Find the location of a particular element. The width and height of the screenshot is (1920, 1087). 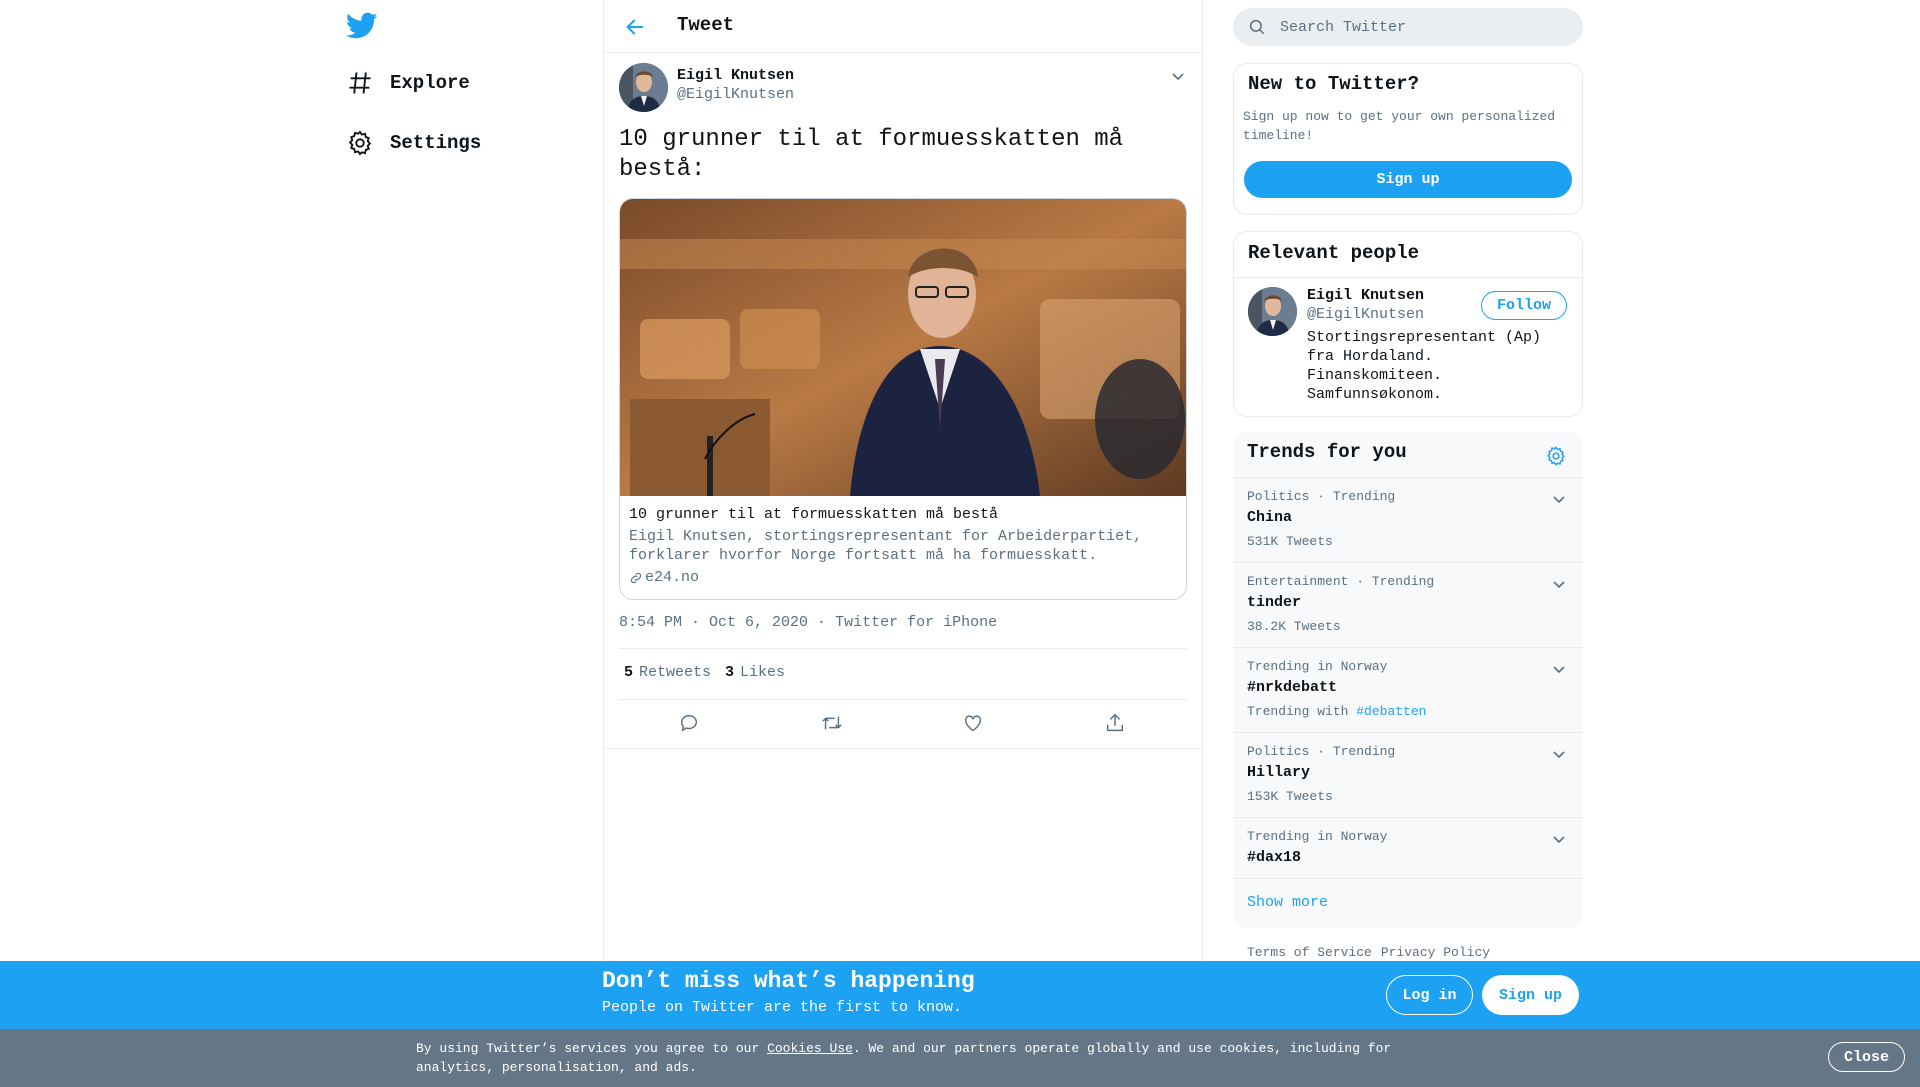

banner-title: Don’t miss what’s happening is located at coordinates (788, 981).